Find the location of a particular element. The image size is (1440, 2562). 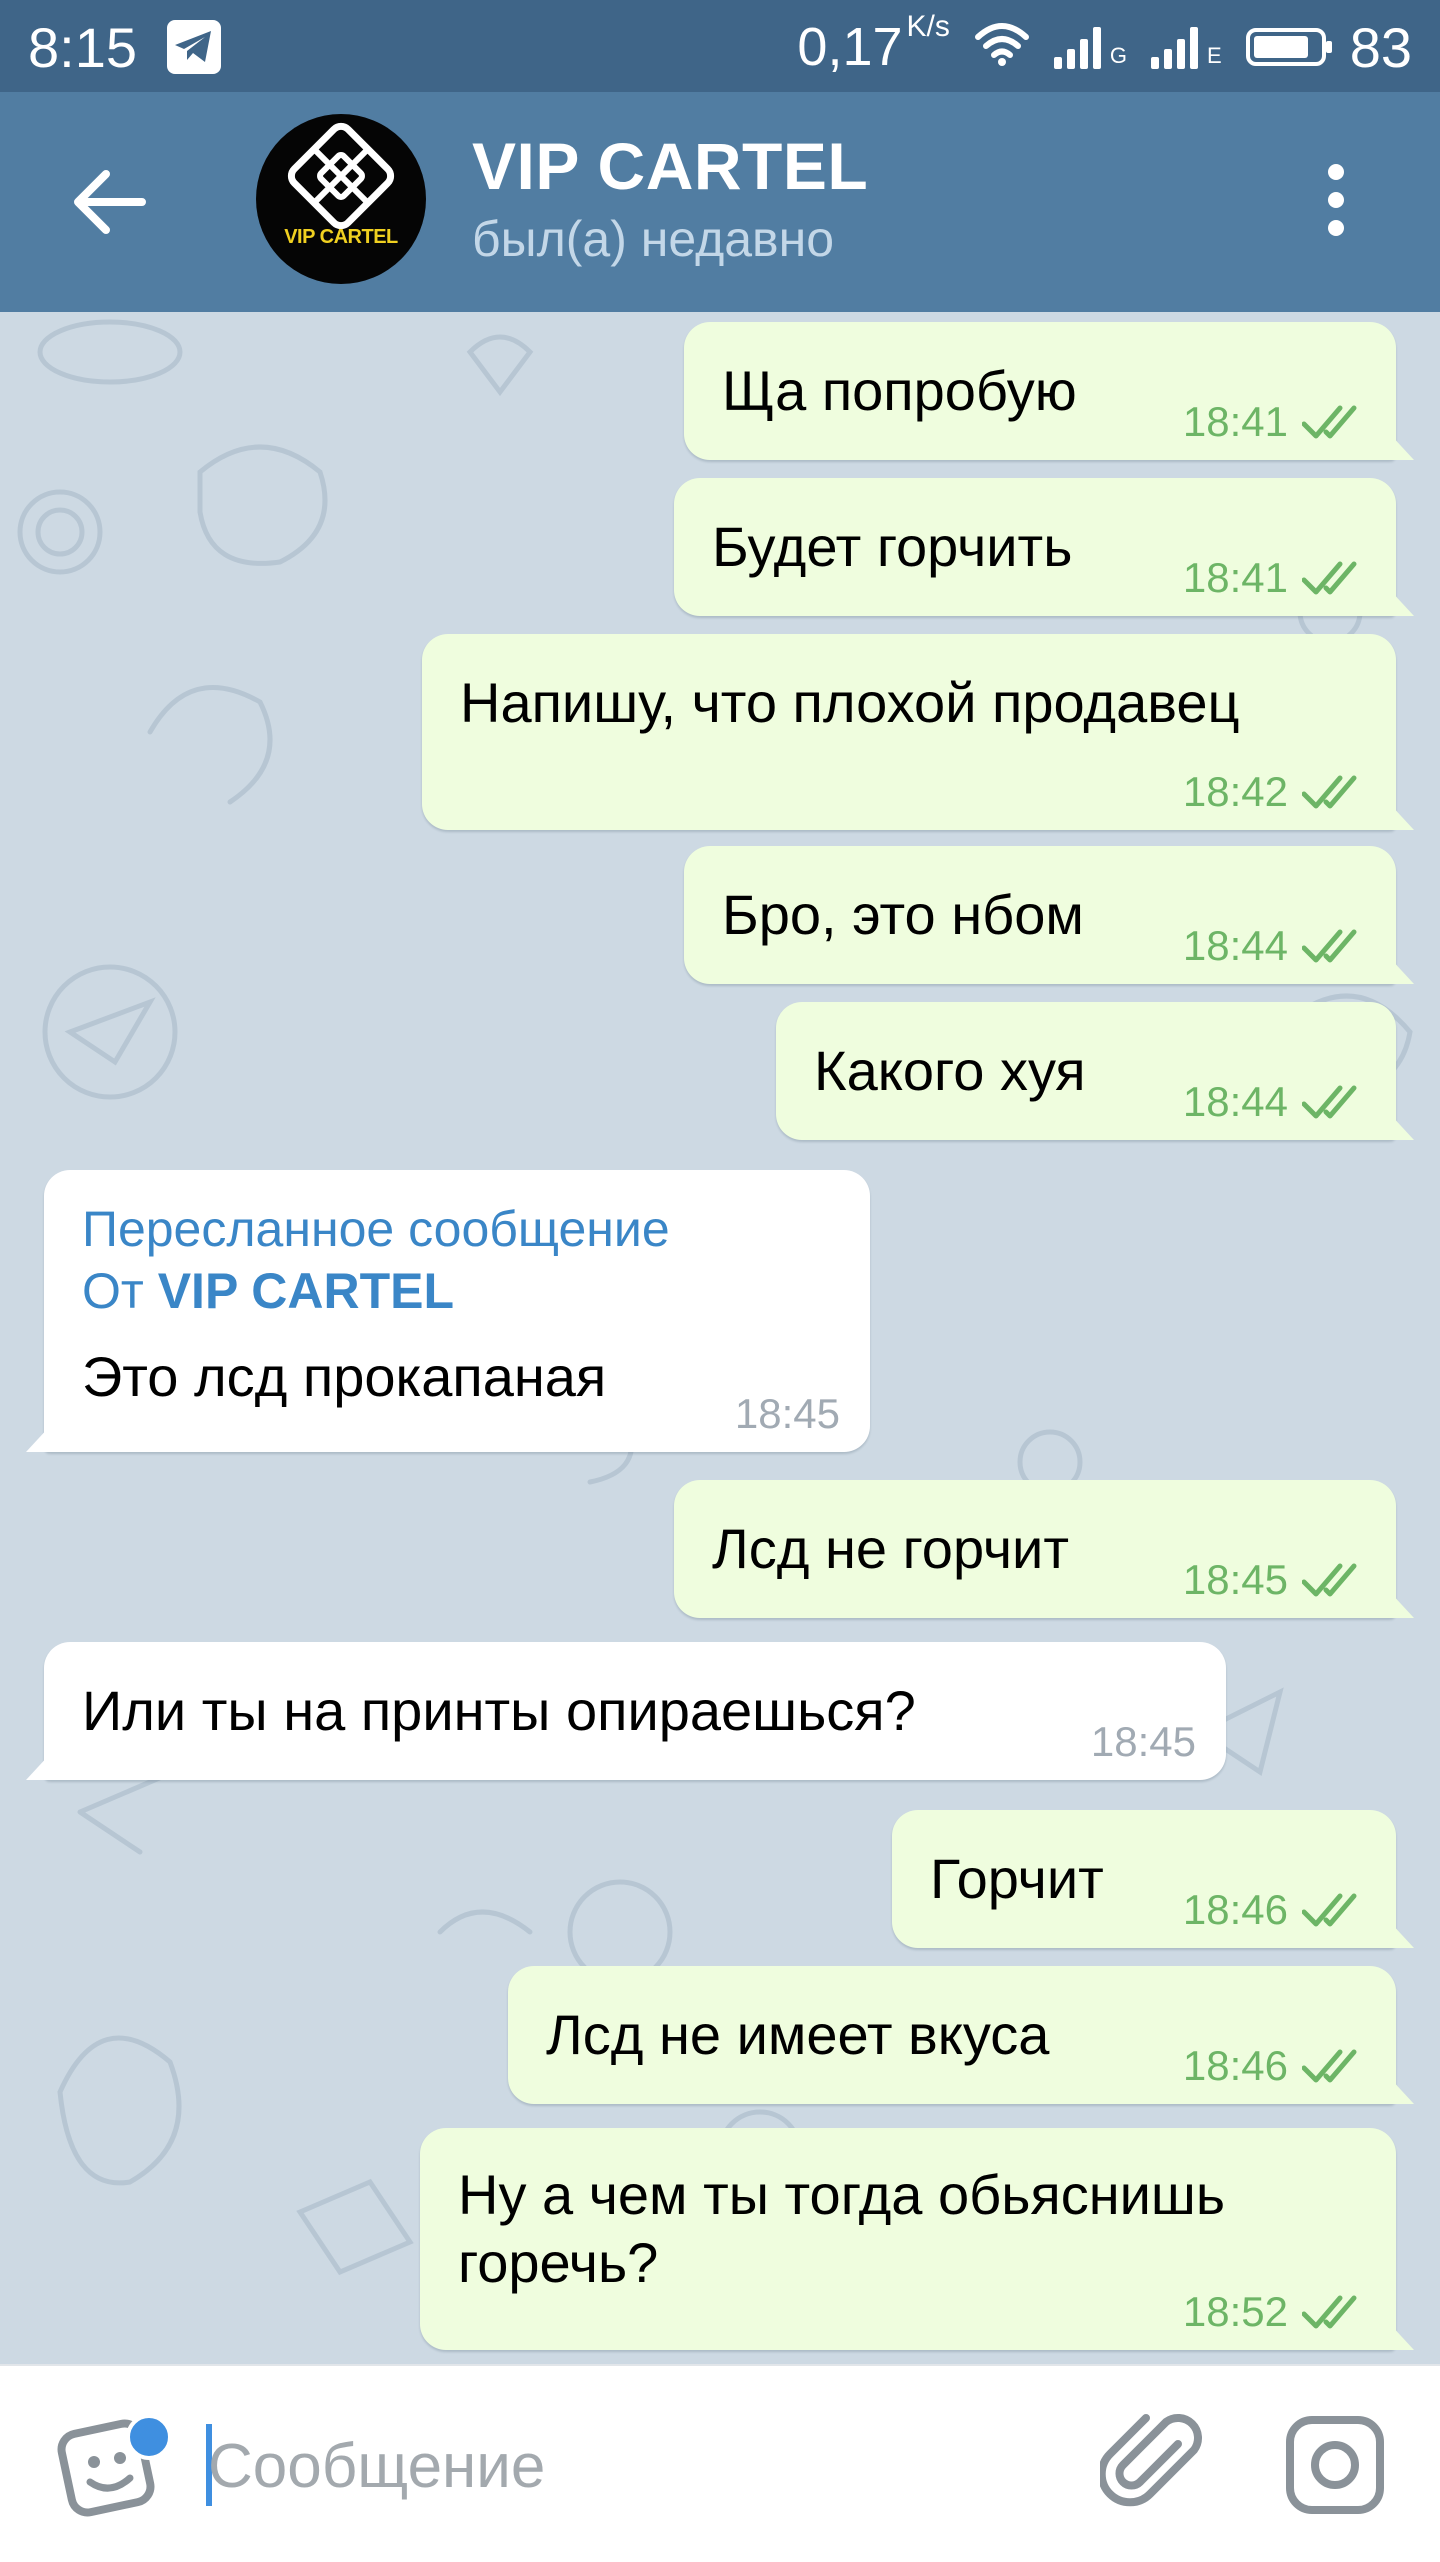

network-speed-value: 0,17 is located at coordinates (850, 47).